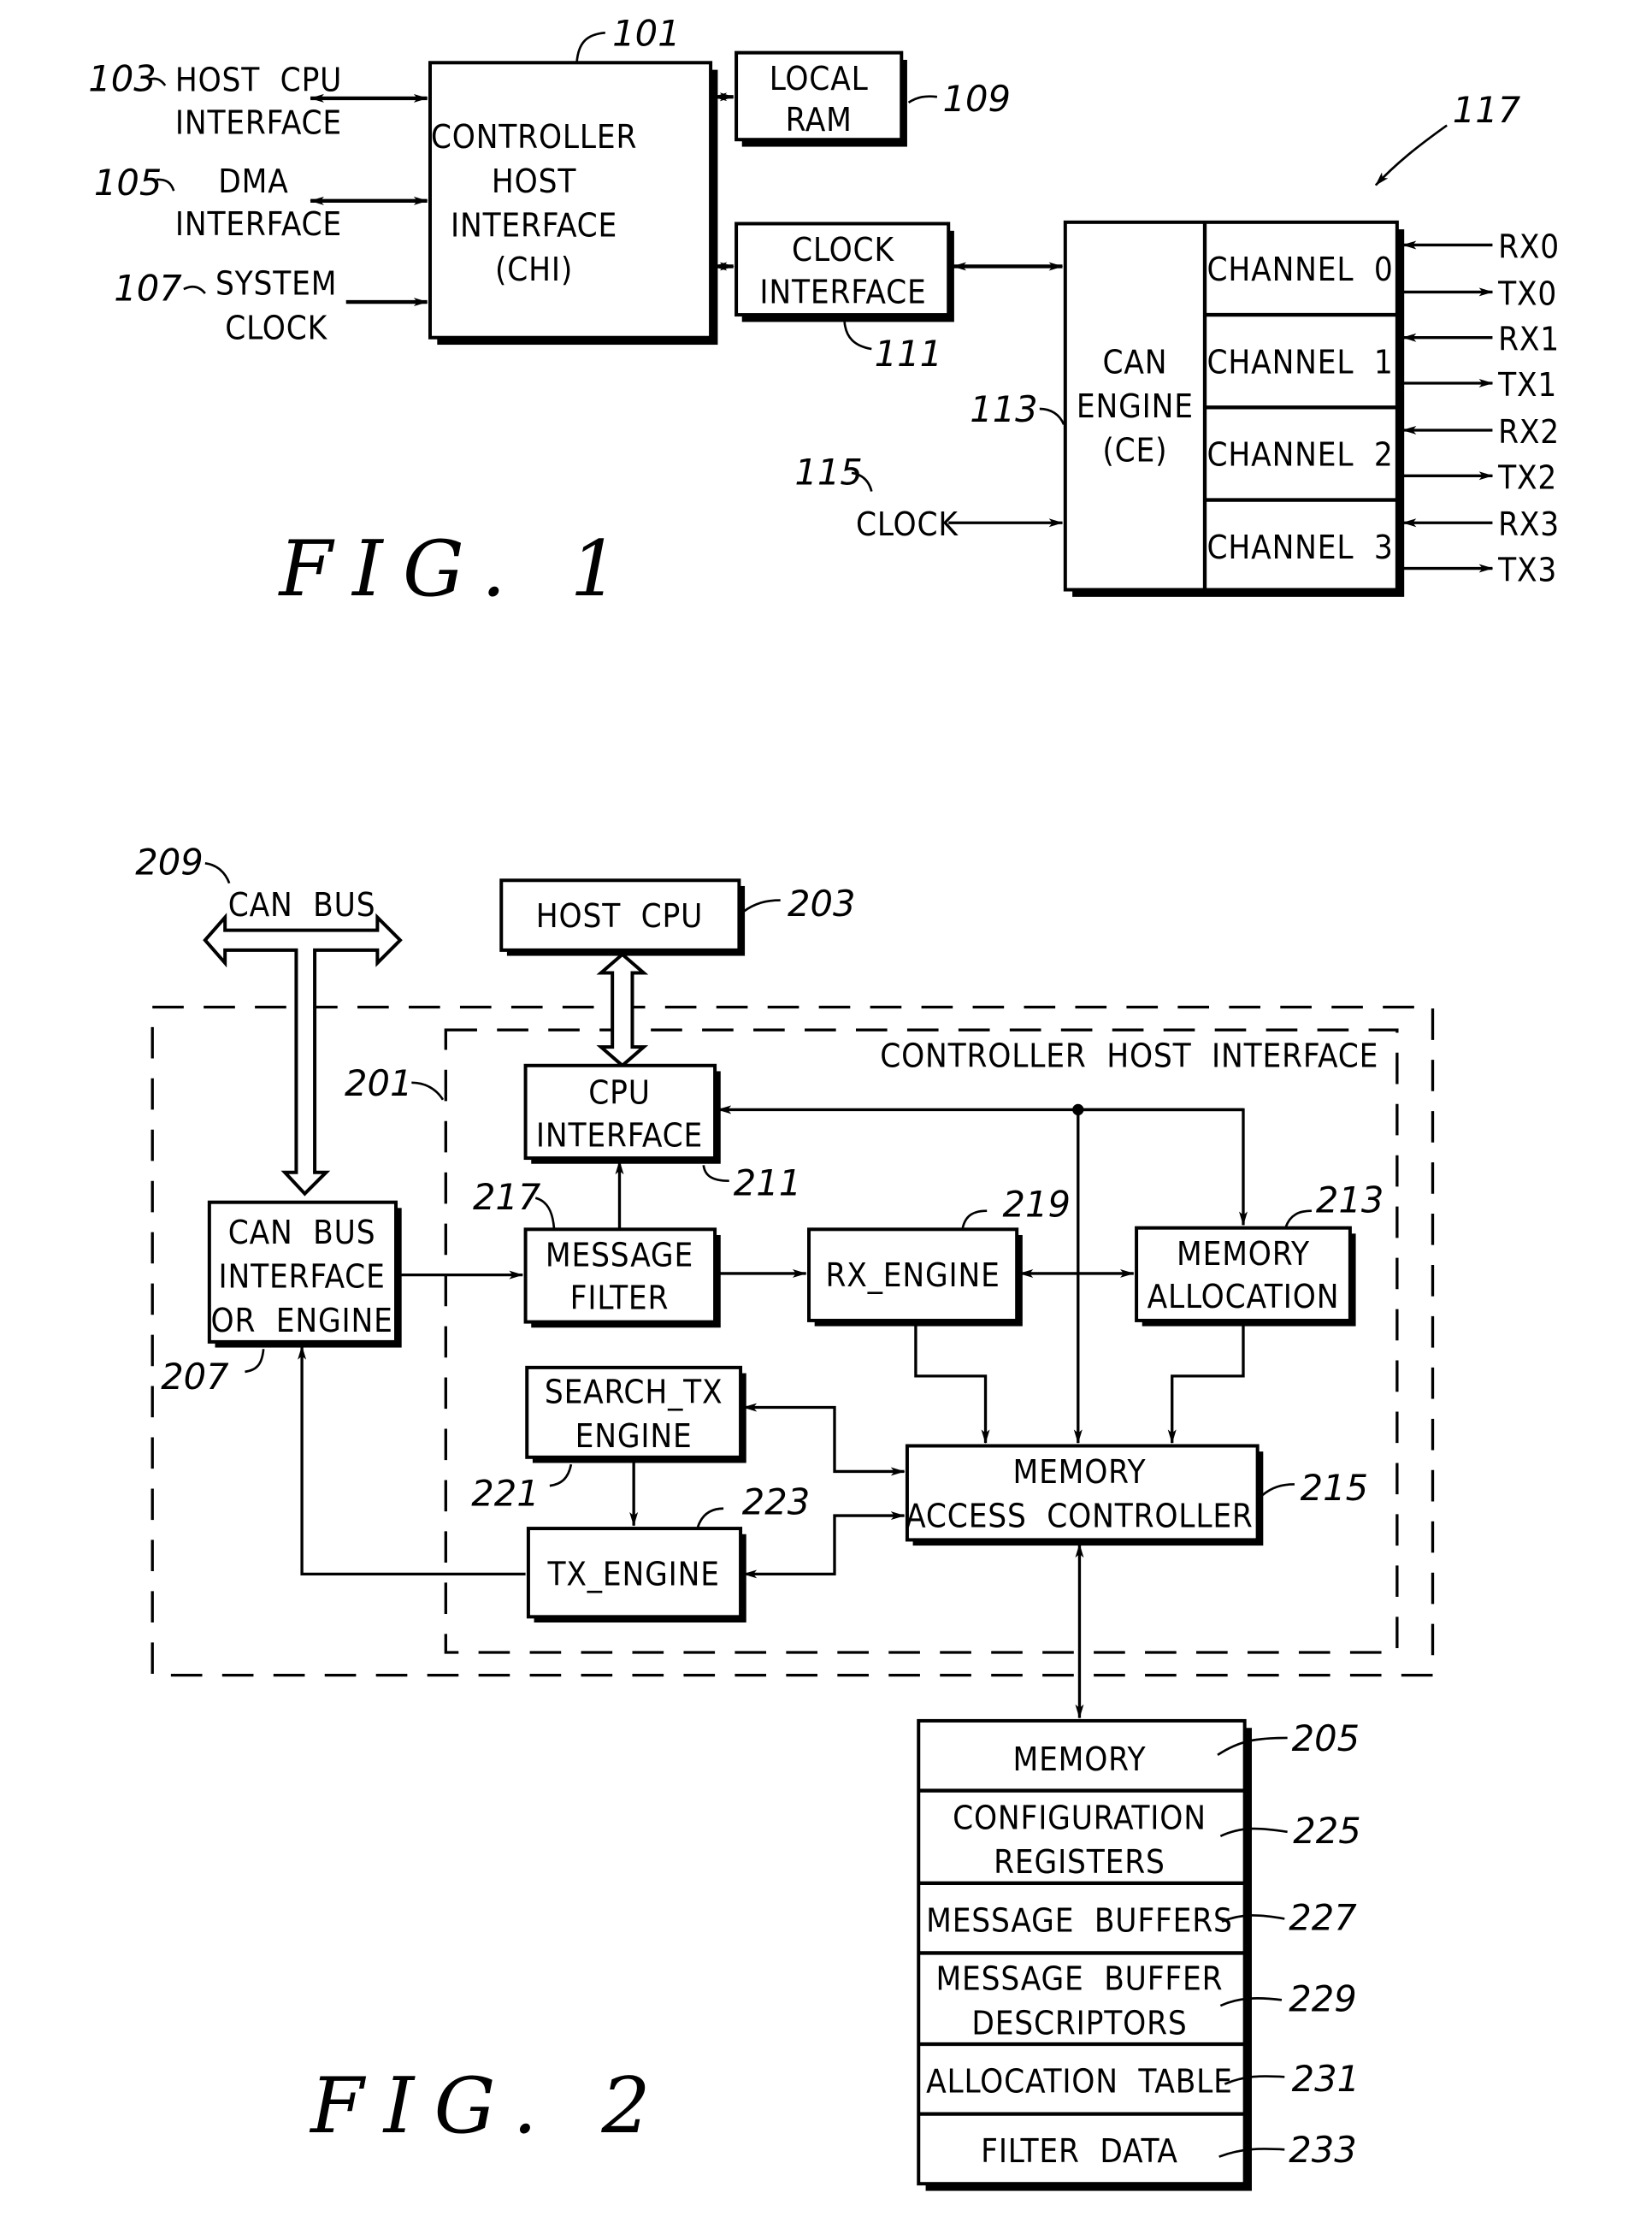  What do you see at coordinates (505, 1493) in the screenshot?
I see `search-tx-engine-ref: 221` at bounding box center [505, 1493].